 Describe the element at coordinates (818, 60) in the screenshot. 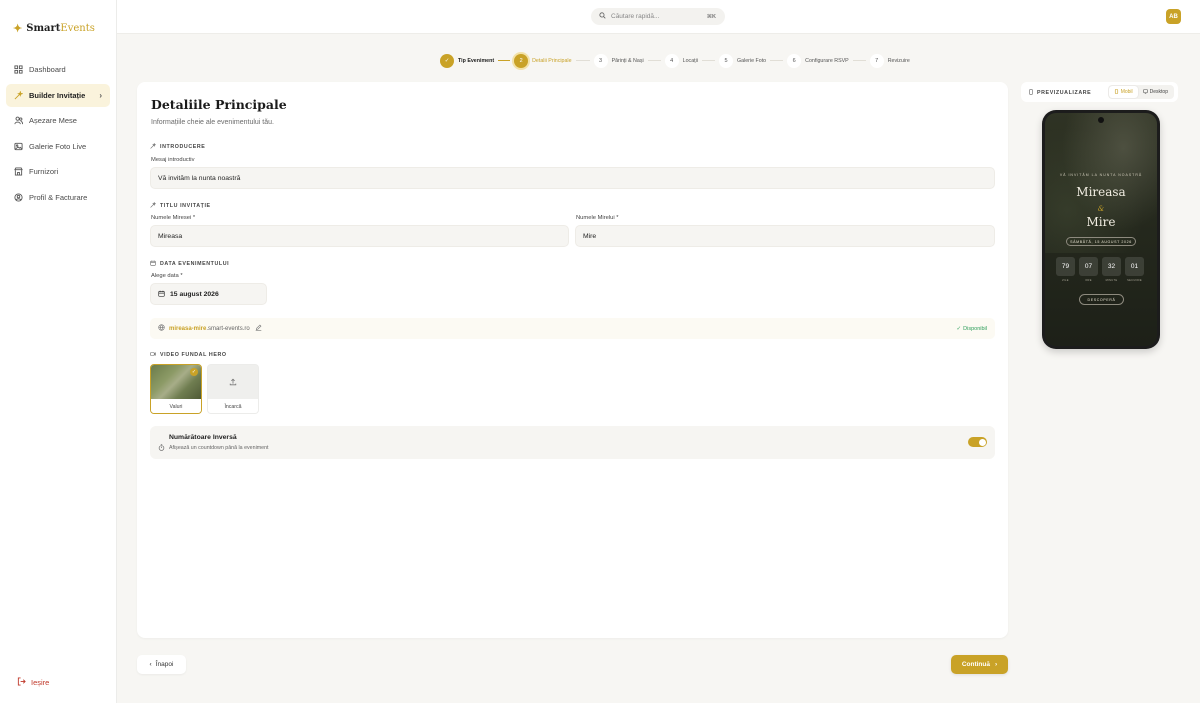

I see `step-6: 6 Configurare RSVP` at that location.